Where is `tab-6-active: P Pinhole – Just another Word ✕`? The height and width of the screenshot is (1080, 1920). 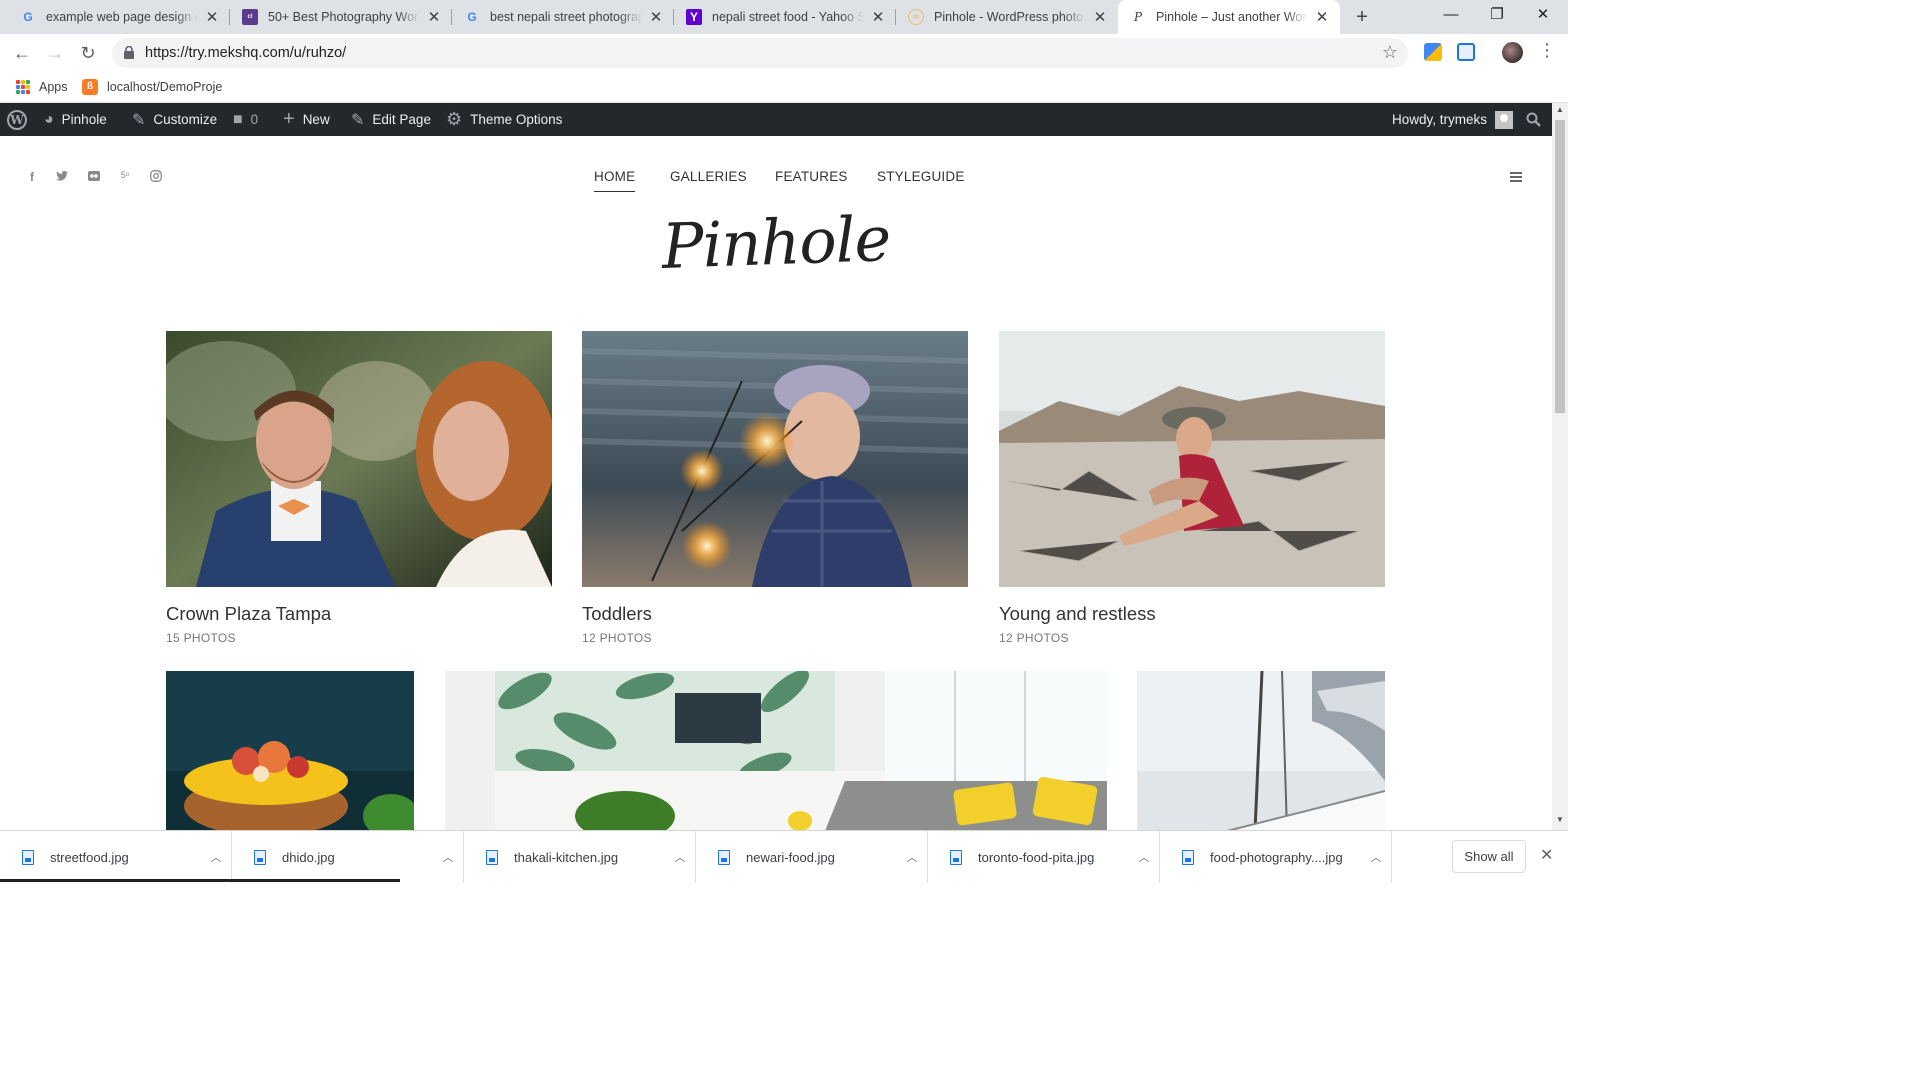 tab-6-active: P Pinhole – Just another Word ✕ is located at coordinates (1229, 17).